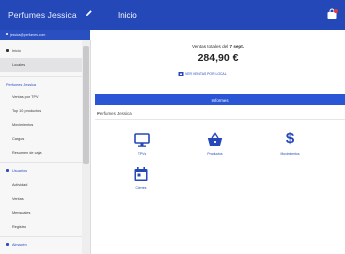 The image size is (345, 254). Describe the element at coordinates (19, 65) in the screenshot. I see `sidebar-item-label: Locales` at that location.